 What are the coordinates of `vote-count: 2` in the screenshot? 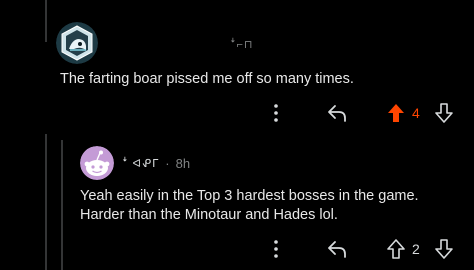 It's located at (416, 249).